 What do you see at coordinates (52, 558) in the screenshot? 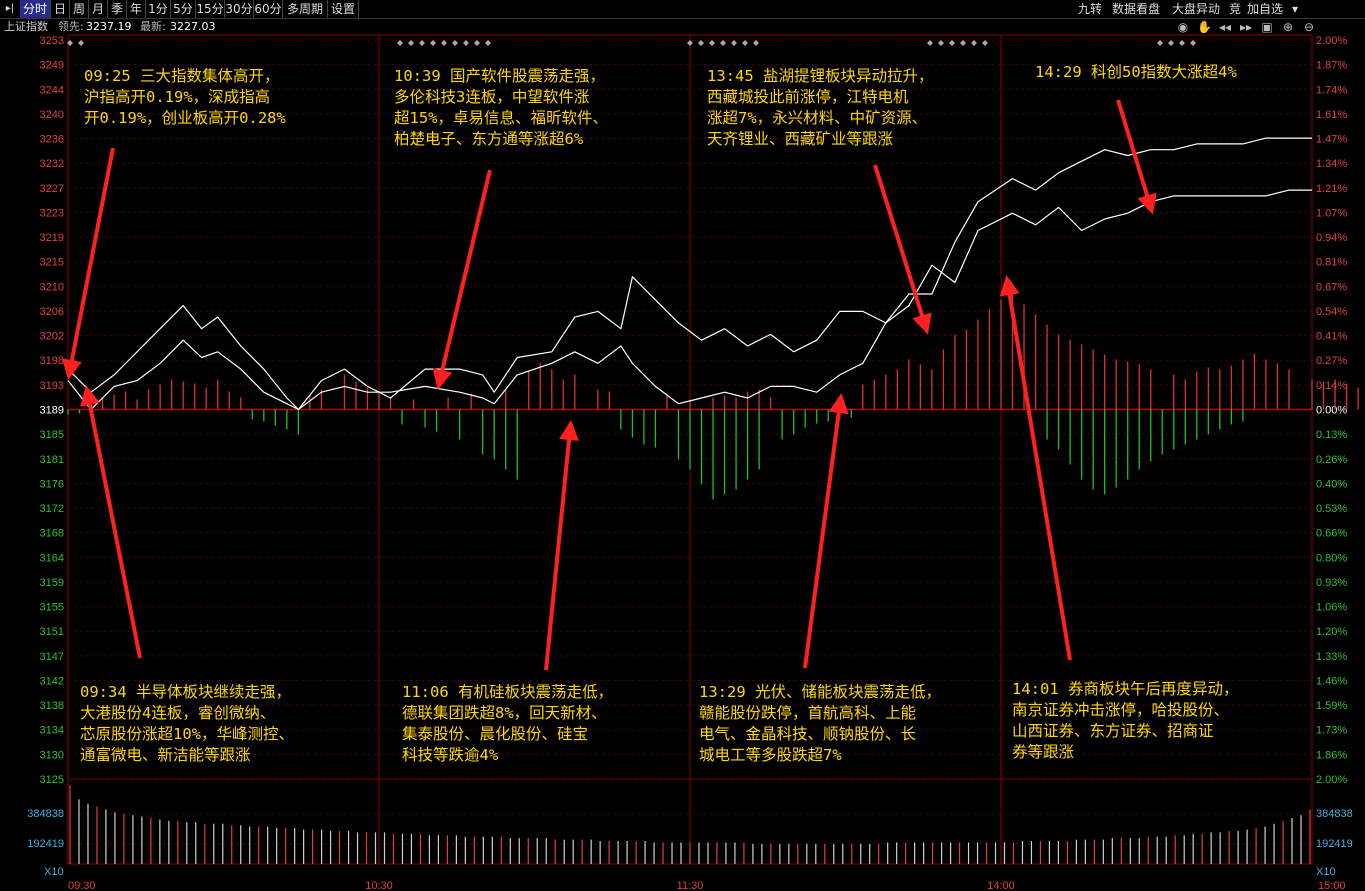
I see `y-left-tick: 3164` at bounding box center [52, 558].